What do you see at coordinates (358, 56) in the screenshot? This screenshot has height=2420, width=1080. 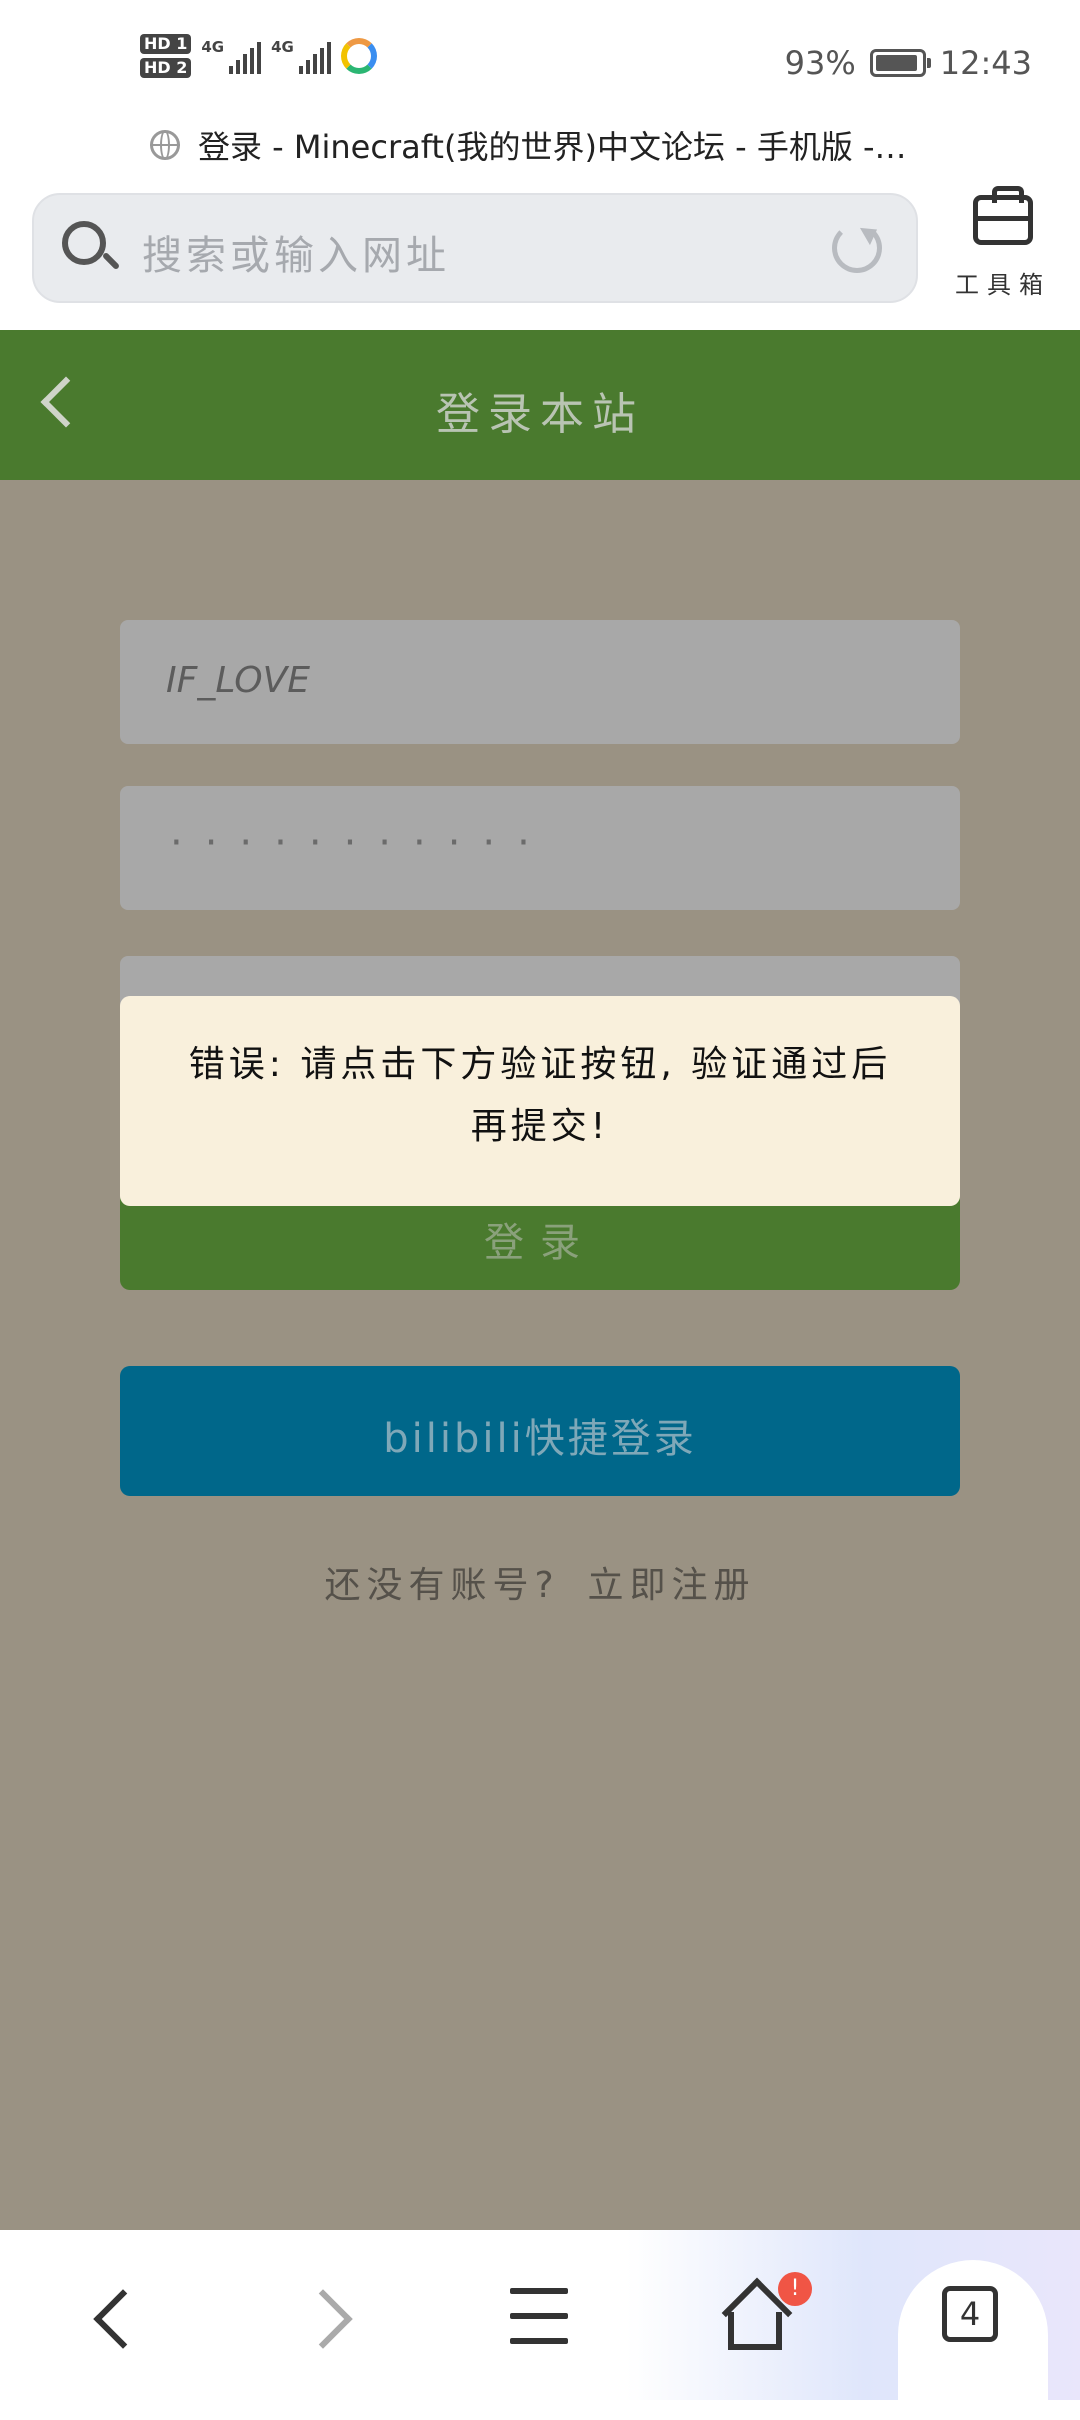 I see `app-notification-icon` at bounding box center [358, 56].